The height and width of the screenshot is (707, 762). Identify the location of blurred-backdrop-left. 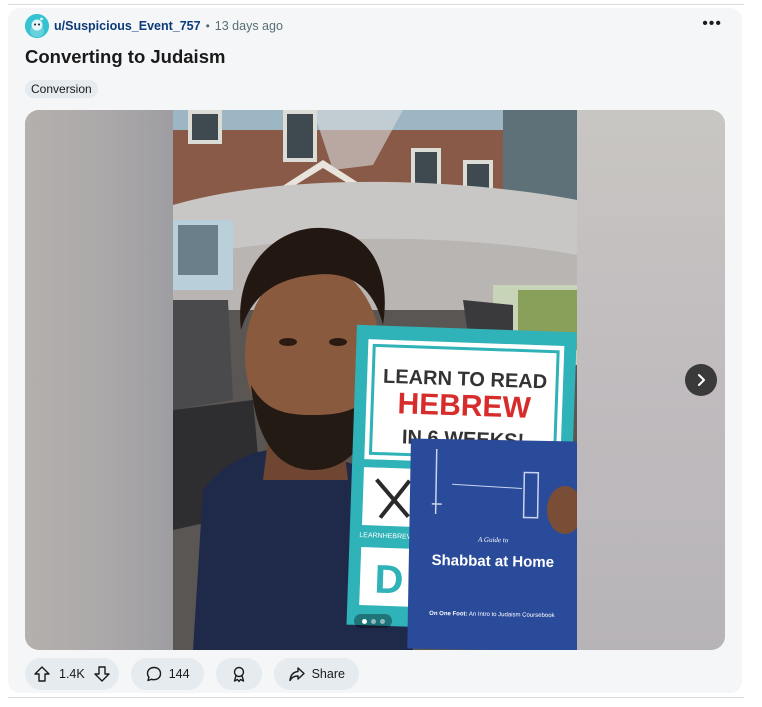
(99, 380).